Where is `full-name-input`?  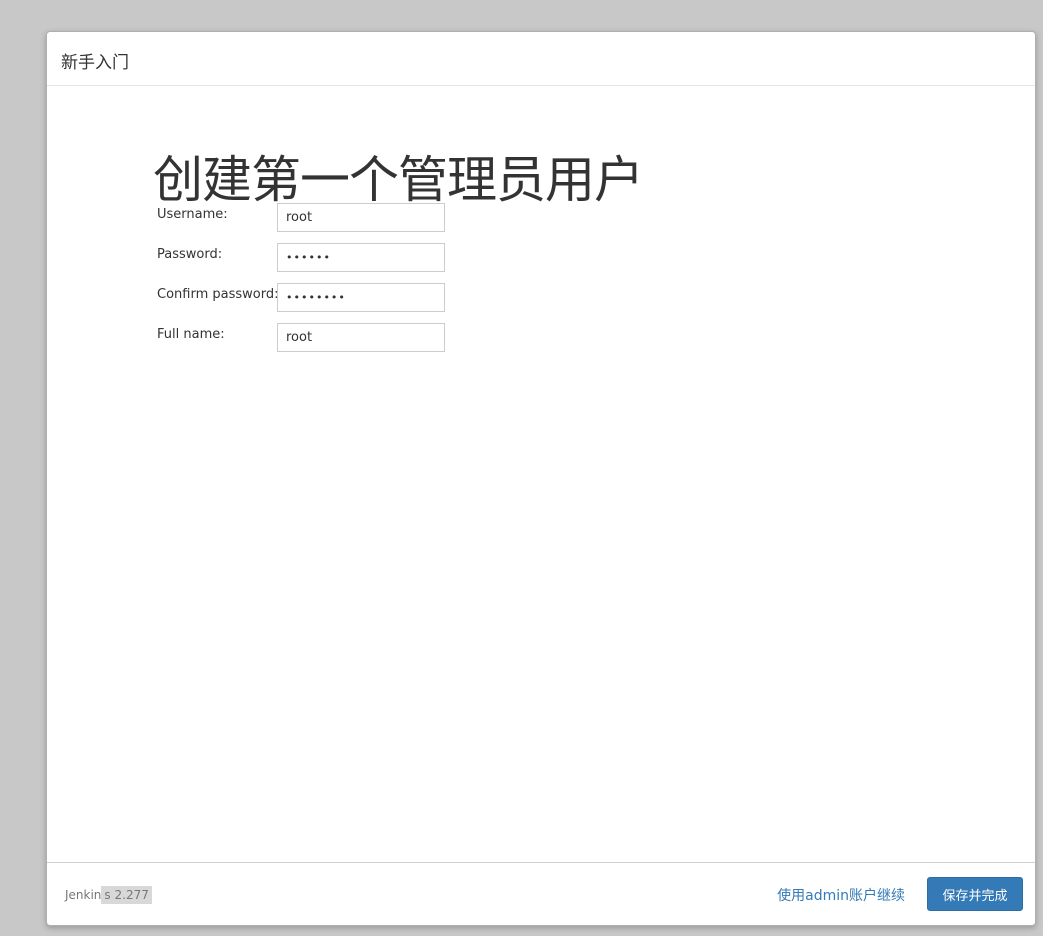 full-name-input is located at coordinates (361, 337).